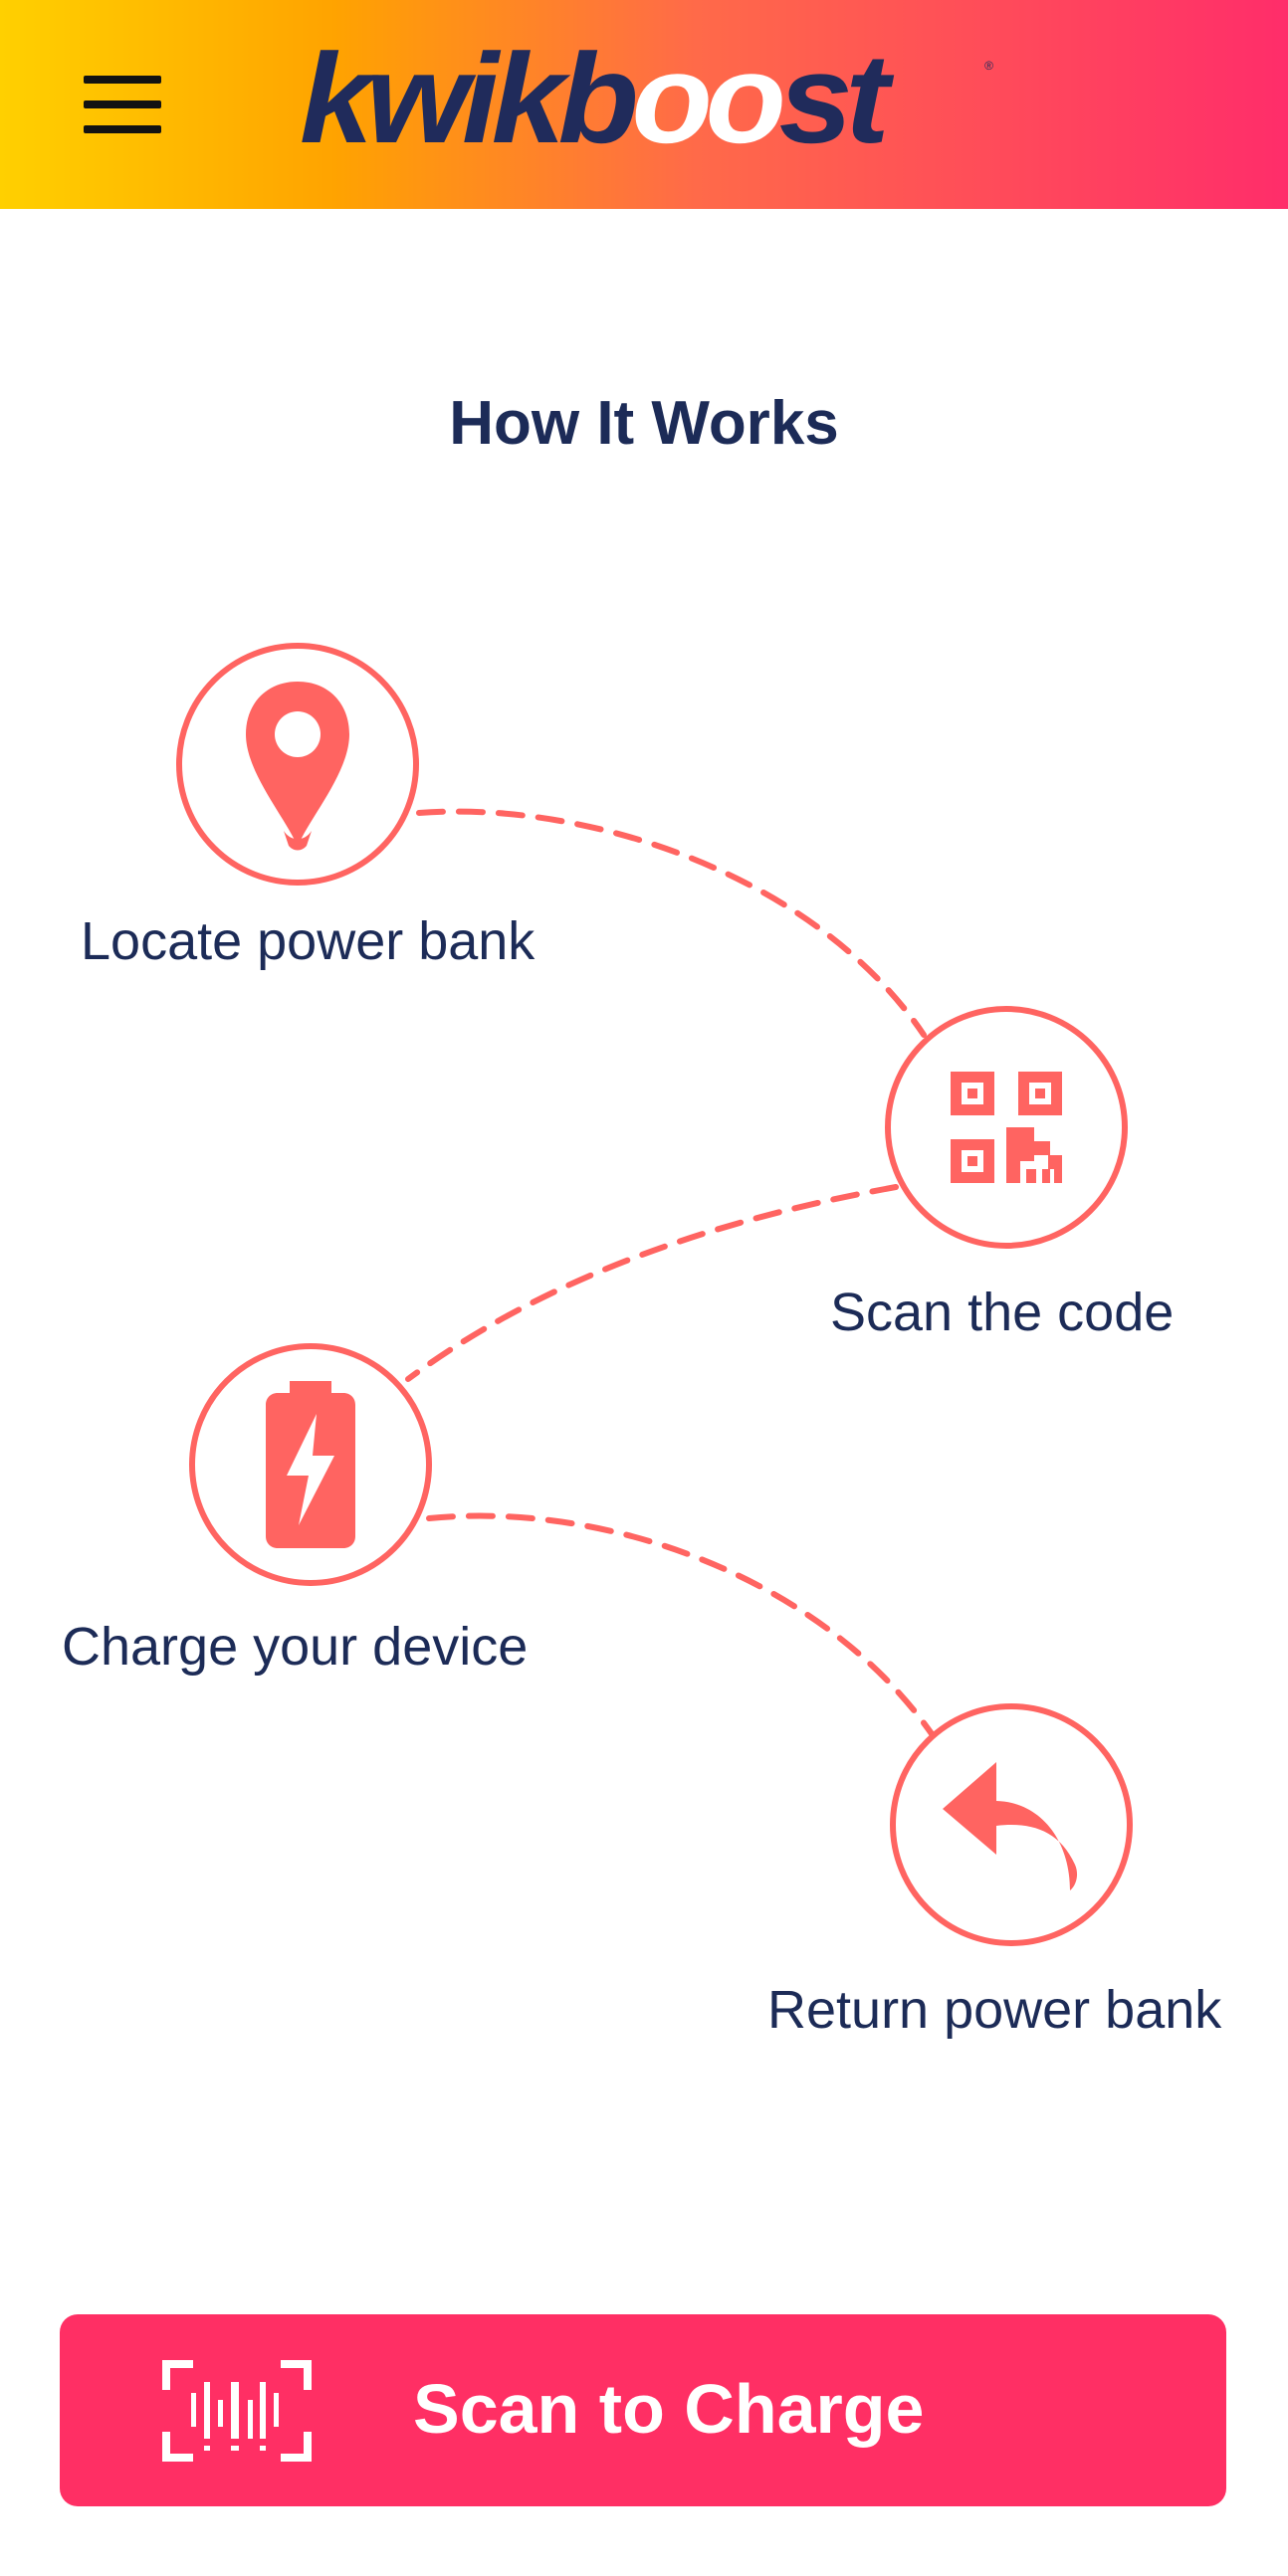  I want to click on brand-wordmark-highlight: oo, so click(708, 99).